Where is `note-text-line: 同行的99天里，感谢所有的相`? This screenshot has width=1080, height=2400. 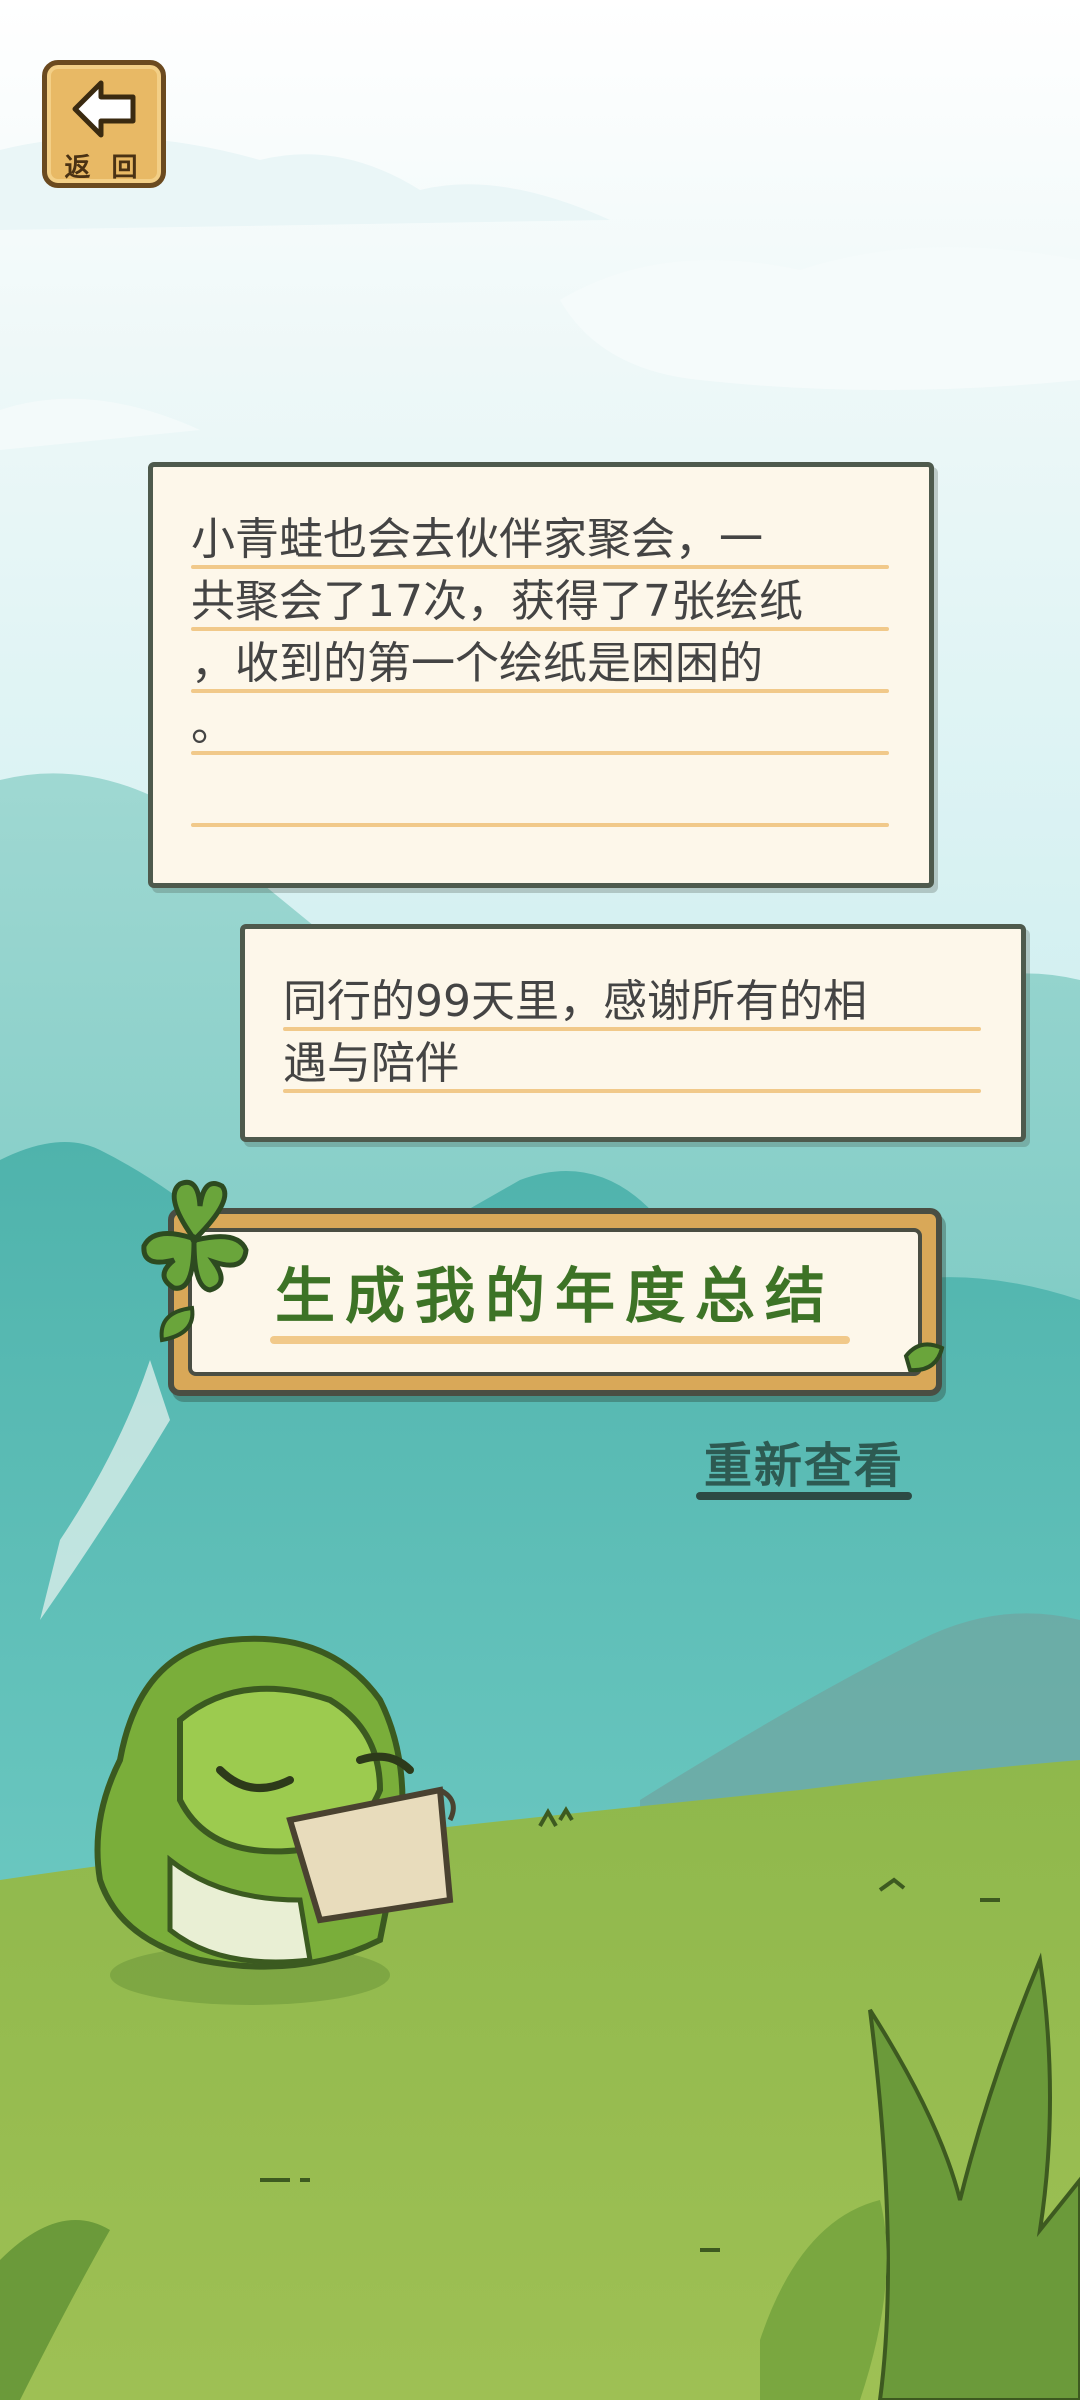
note-text-line: 同行的99天里，感谢所有的相 is located at coordinates (575, 1001).